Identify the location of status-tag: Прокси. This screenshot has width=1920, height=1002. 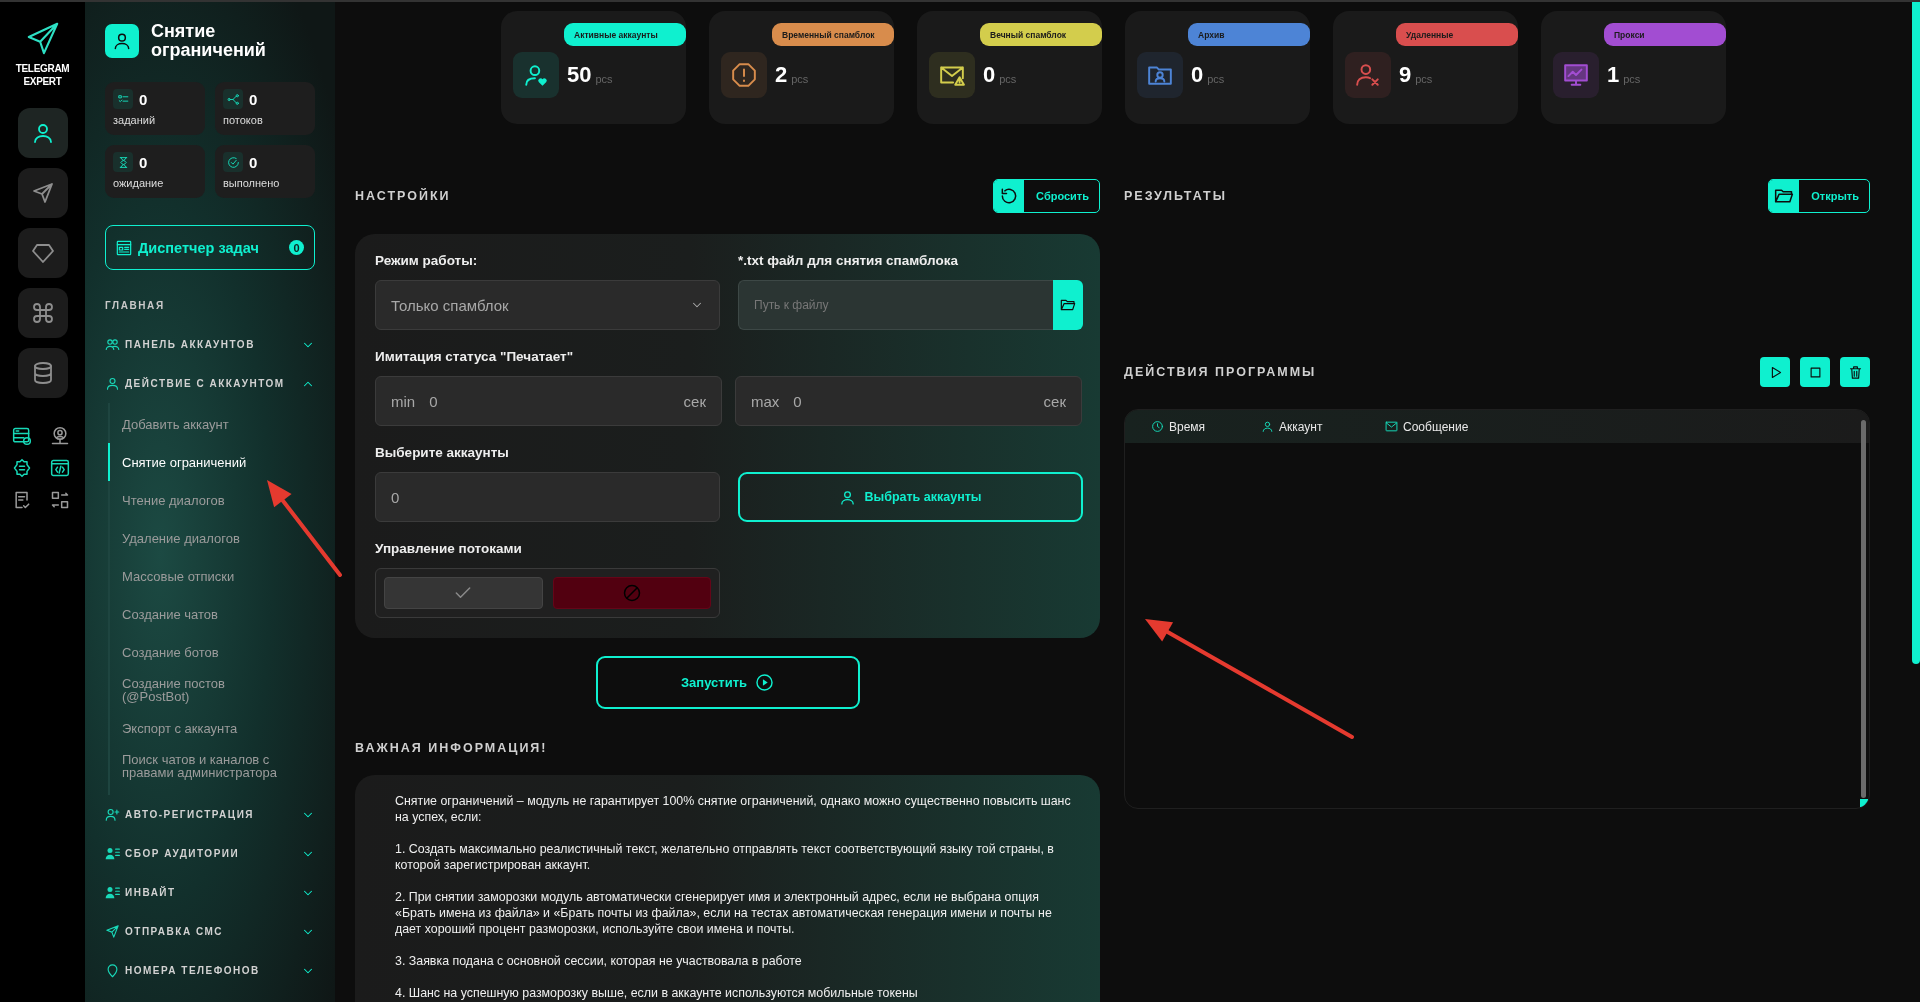
(1665, 34).